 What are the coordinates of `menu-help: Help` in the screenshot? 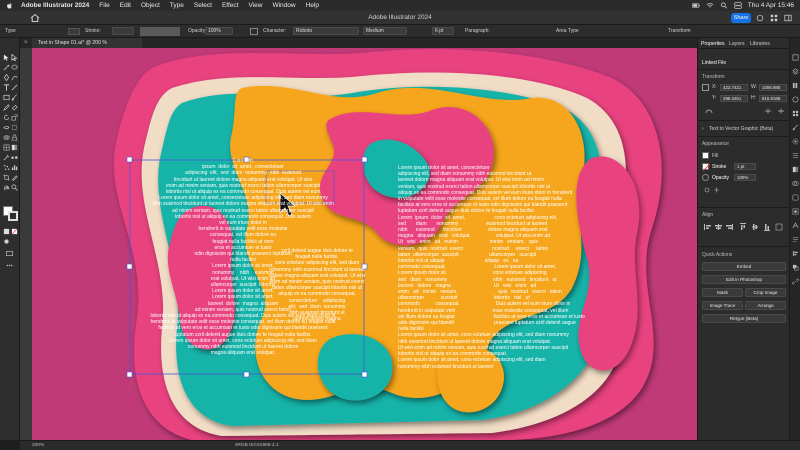 It's located at (312, 5).